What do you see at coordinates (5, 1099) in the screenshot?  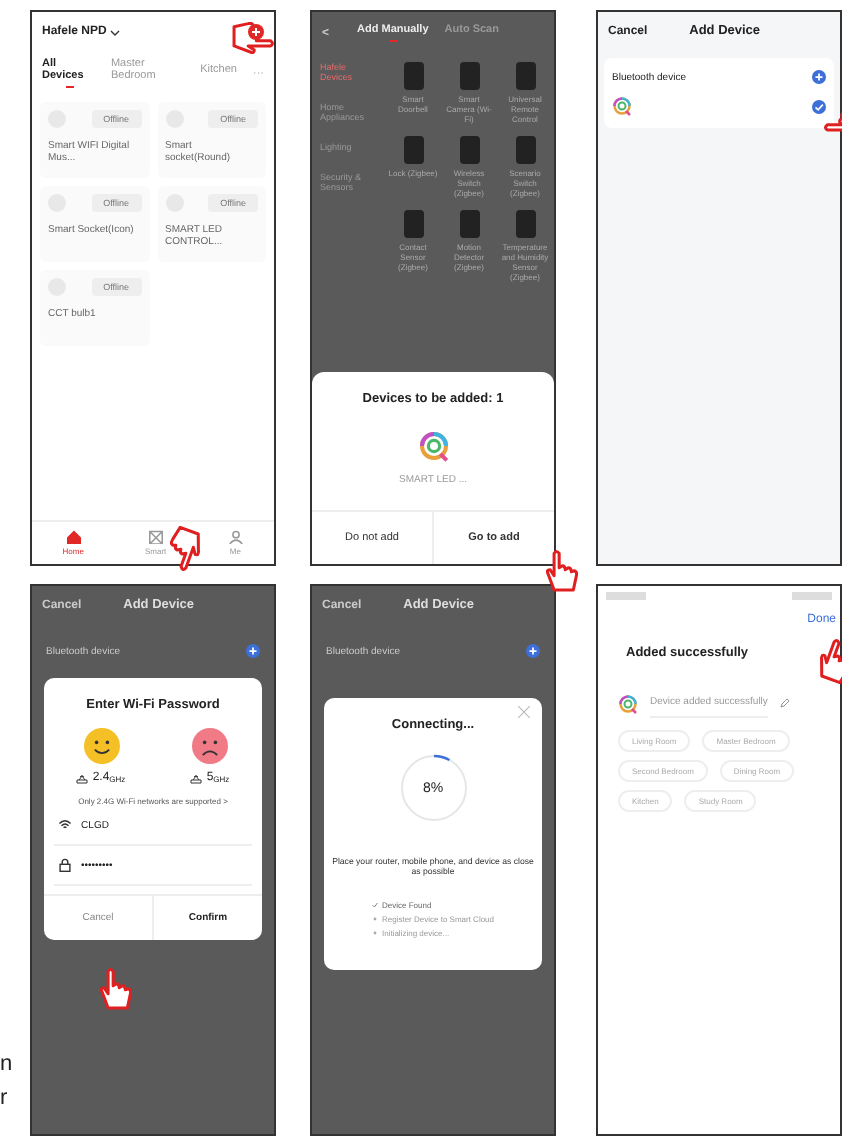 I see `margin-text: r` at bounding box center [5, 1099].